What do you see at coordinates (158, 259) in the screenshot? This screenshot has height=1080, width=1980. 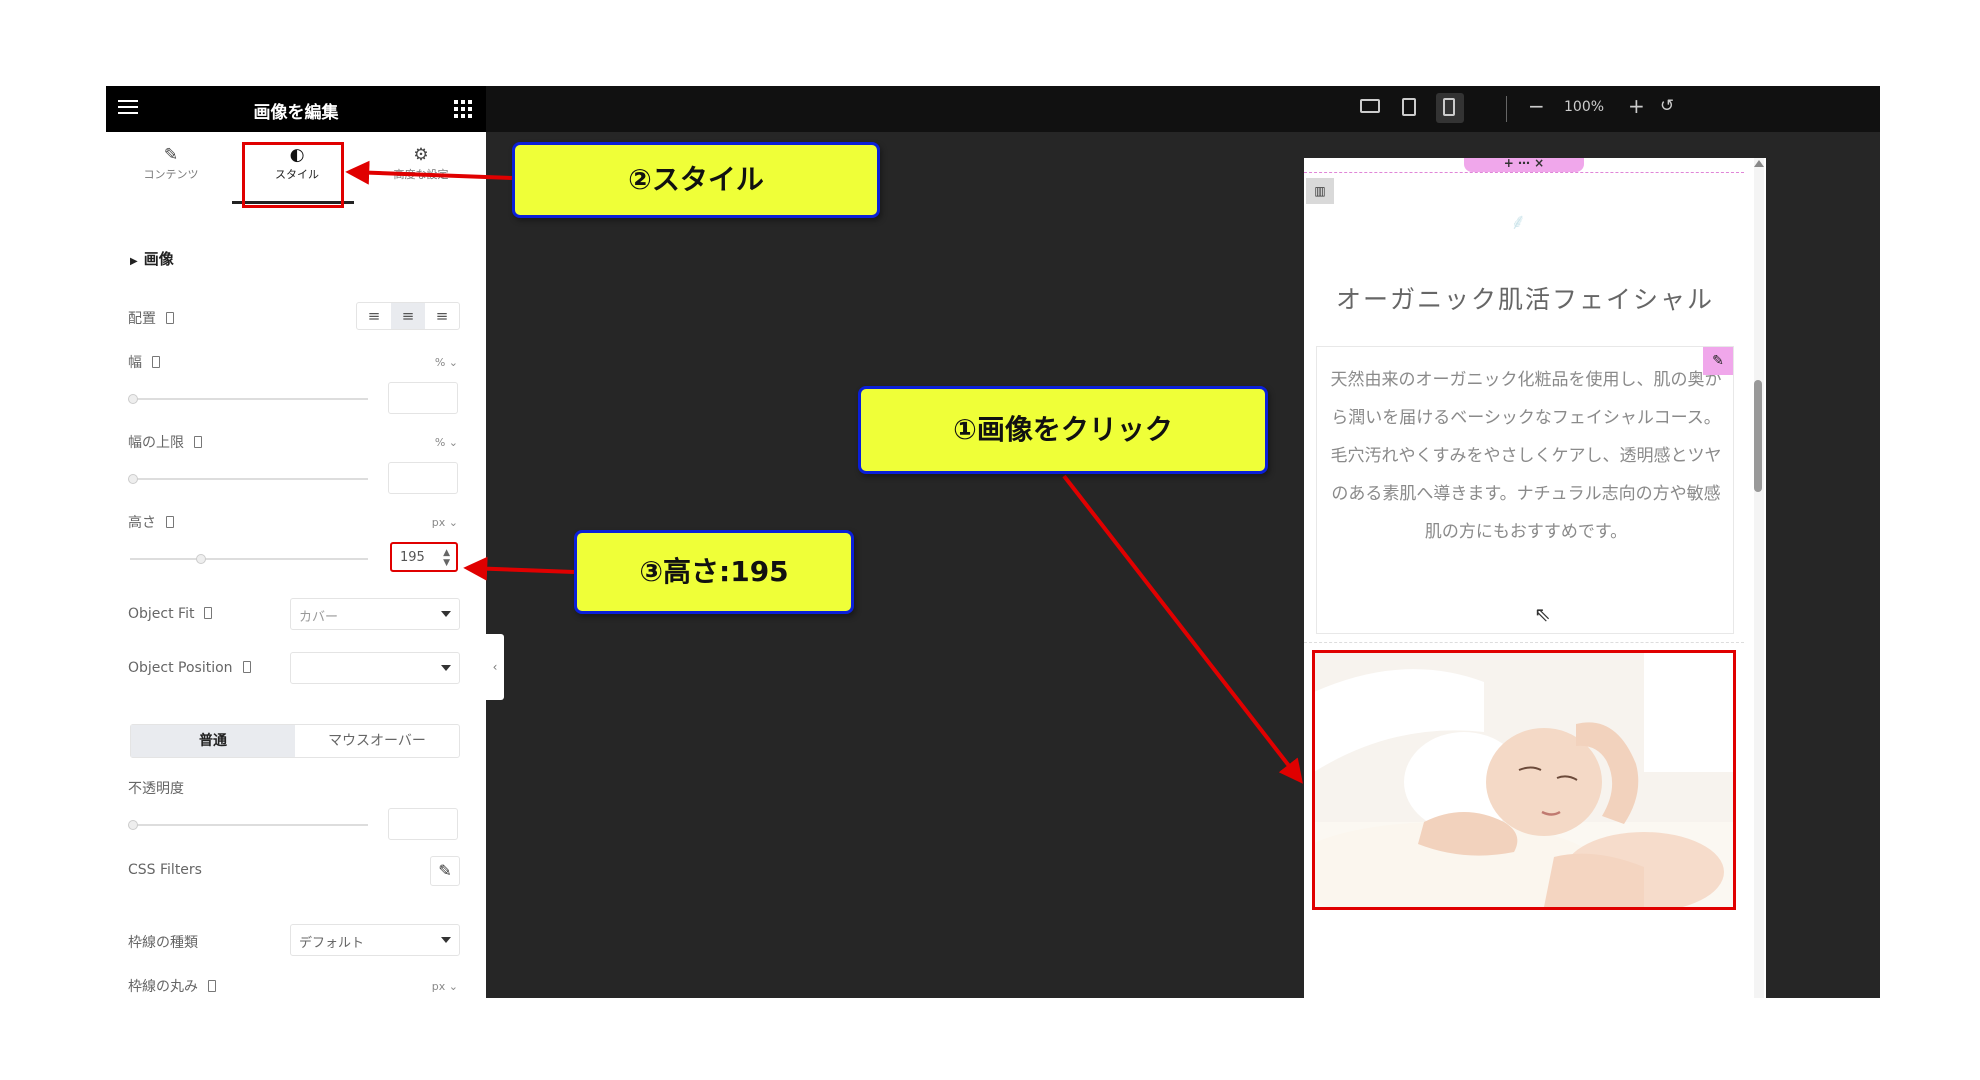 I see `section-title: 画像` at bounding box center [158, 259].